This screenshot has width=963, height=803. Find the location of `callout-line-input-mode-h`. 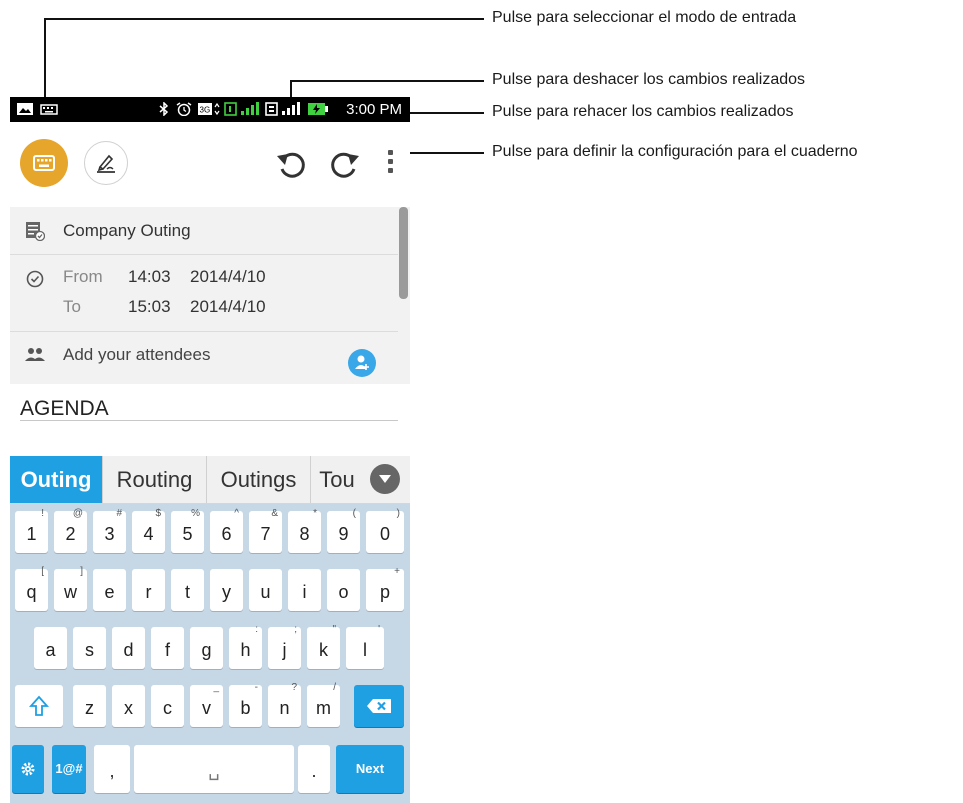

callout-line-input-mode-h is located at coordinates (264, 19).